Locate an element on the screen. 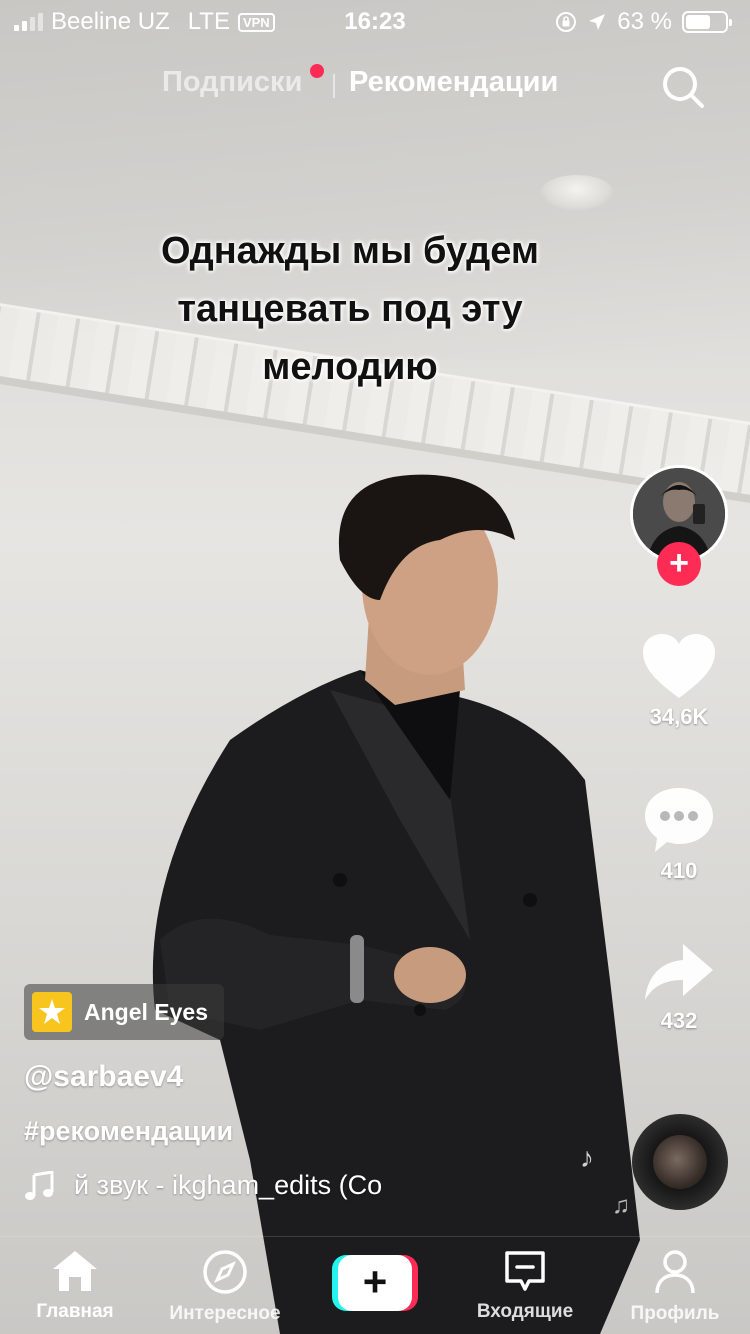  like-button: 34,6K is located at coordinates (679, 681).